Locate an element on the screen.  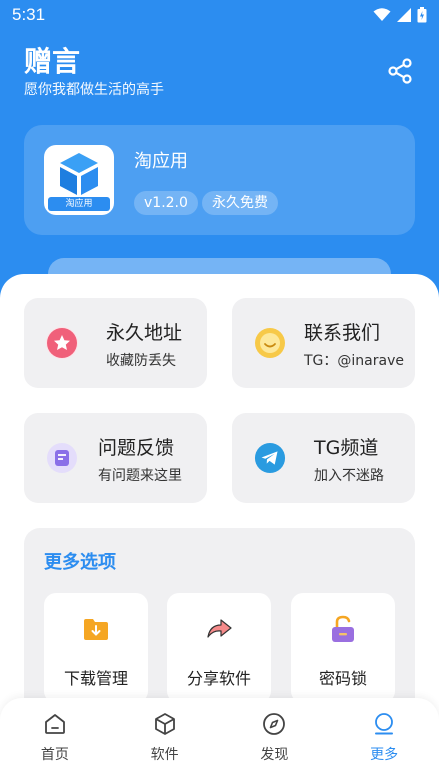
telegram-icon is located at coordinates (270, 458).